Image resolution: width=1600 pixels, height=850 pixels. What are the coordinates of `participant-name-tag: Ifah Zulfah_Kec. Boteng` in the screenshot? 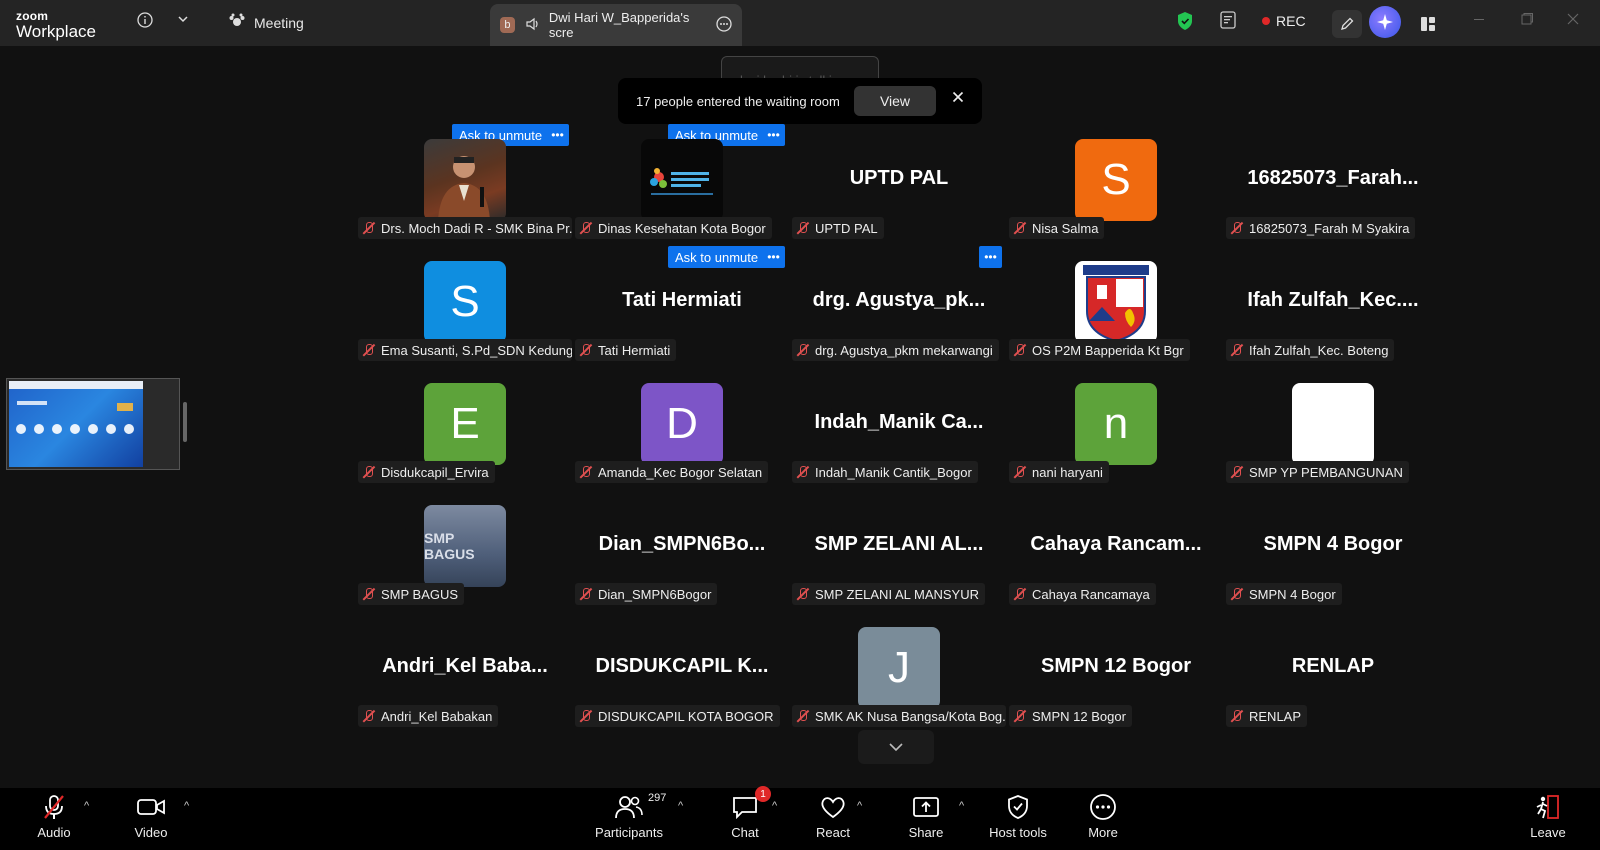 It's located at (1310, 350).